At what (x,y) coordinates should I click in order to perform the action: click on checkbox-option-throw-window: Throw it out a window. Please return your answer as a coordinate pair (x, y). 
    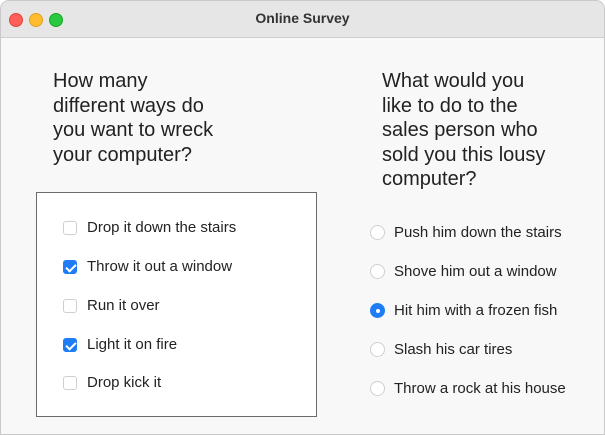
    Looking at the image, I should click on (147, 266).